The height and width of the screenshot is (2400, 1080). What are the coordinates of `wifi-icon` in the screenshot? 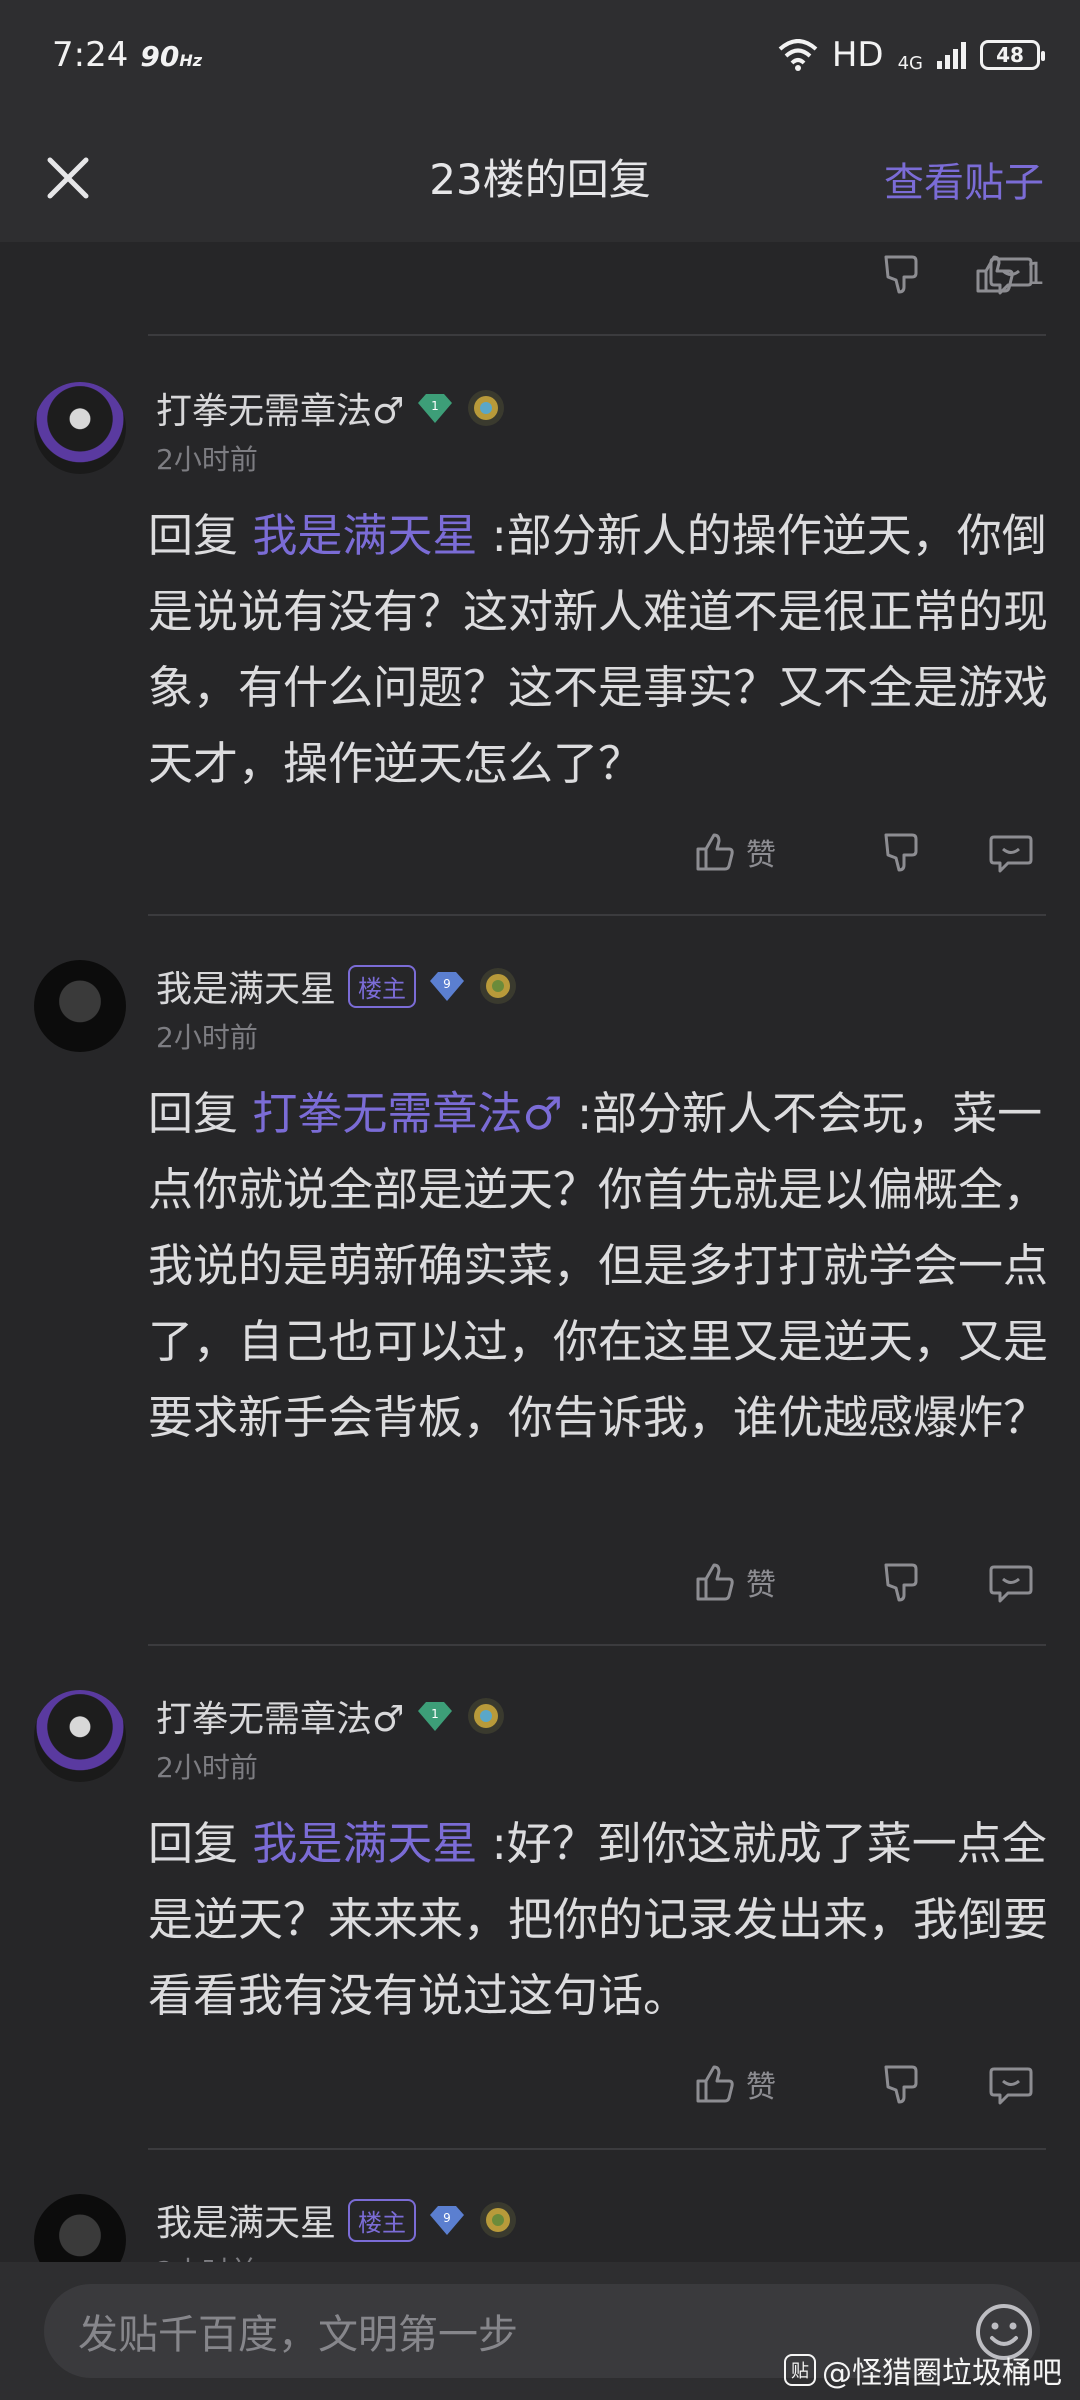 It's located at (798, 55).